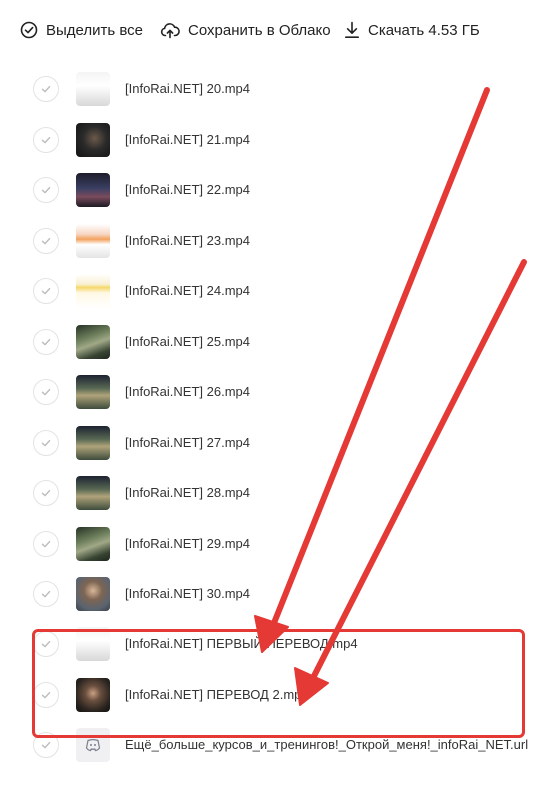 This screenshot has height=796, width=550. What do you see at coordinates (259, 30) in the screenshot?
I see `save-to-cloud-label: Сохранить в Облако` at bounding box center [259, 30].